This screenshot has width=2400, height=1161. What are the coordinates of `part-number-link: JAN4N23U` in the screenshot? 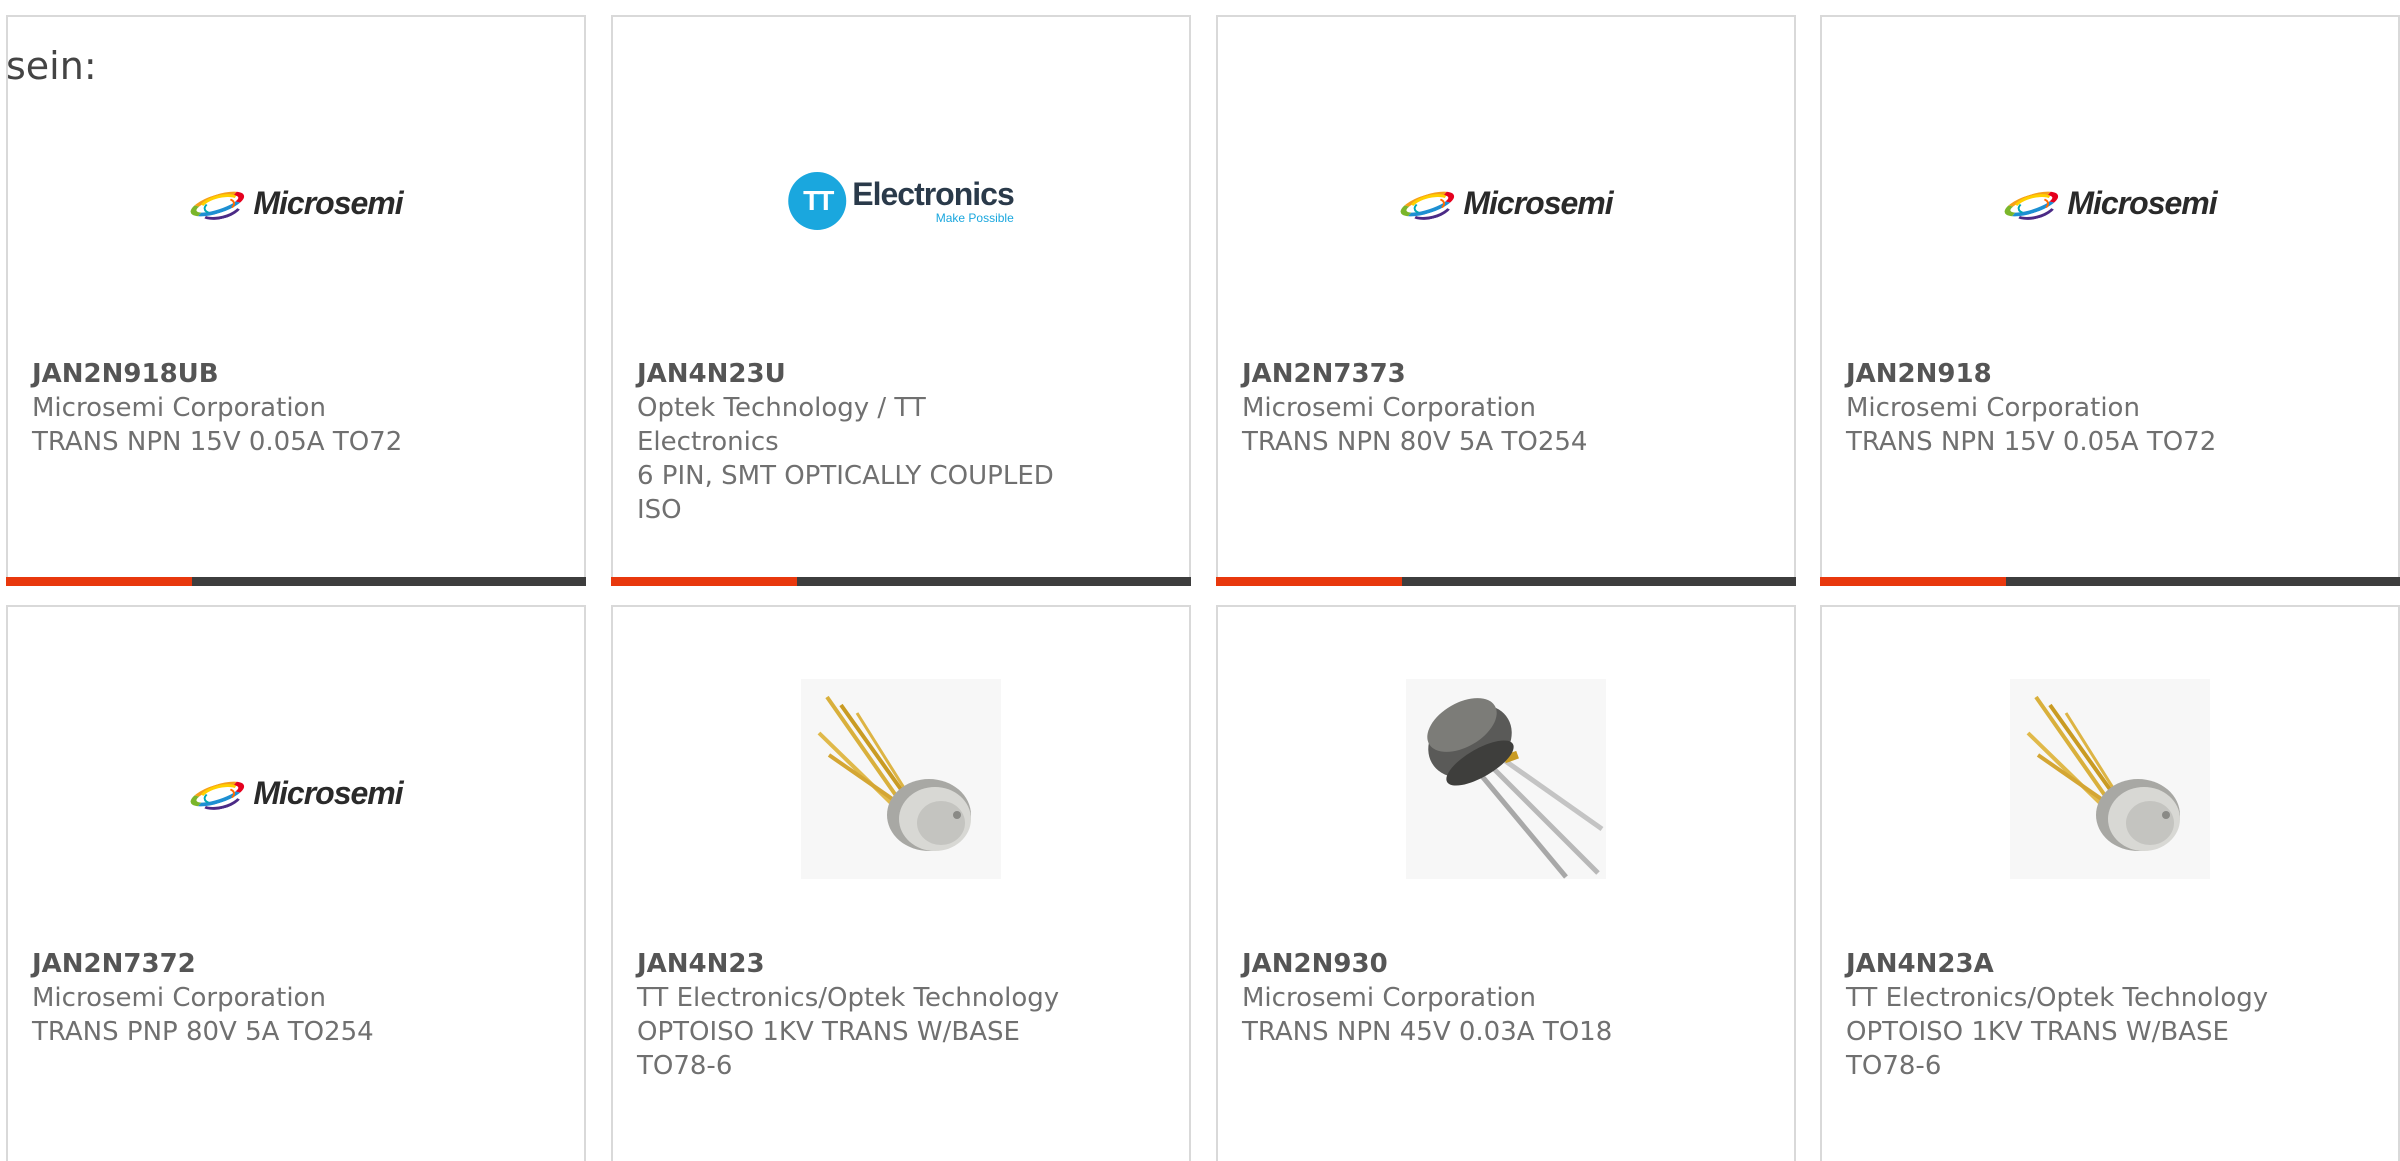 It's located at (901, 374).